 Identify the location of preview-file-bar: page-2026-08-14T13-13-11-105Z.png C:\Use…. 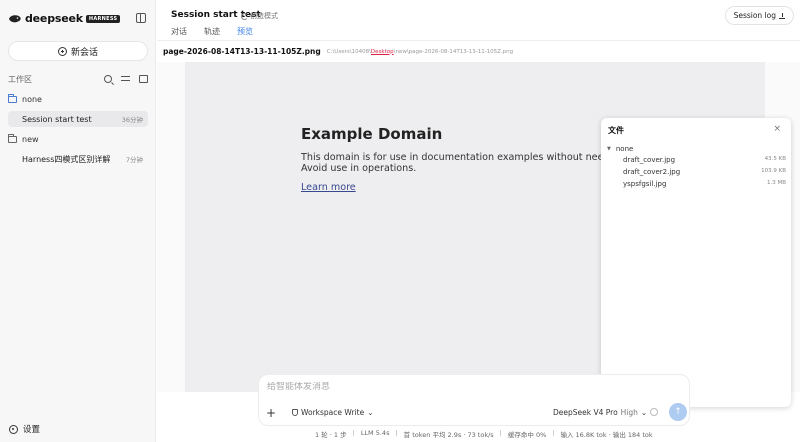
(478, 51).